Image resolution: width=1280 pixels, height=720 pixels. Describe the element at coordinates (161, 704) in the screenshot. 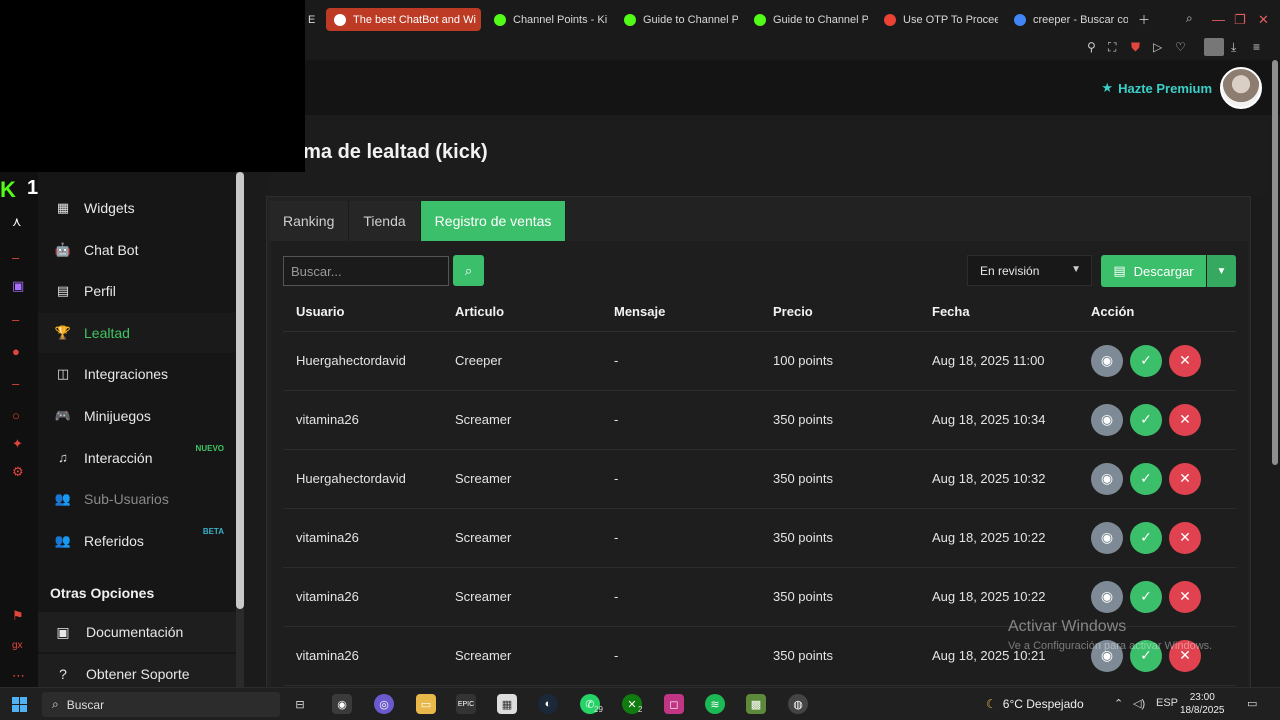

I see `taskbar-search: ⌕ Buscar` at that location.